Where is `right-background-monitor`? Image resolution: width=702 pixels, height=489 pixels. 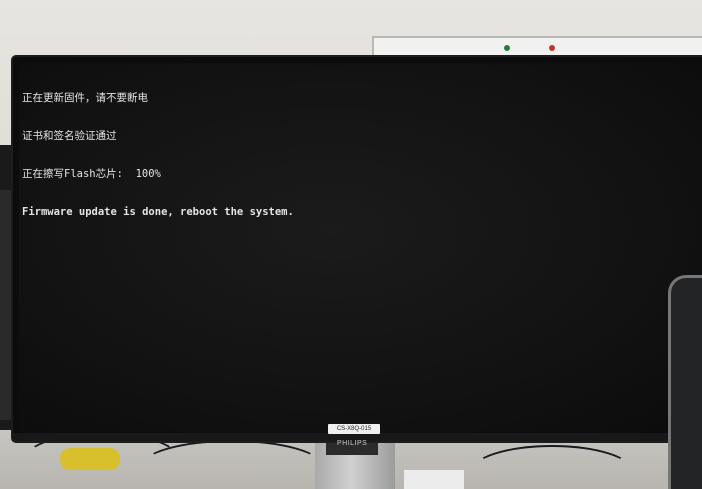
right-background-monitor is located at coordinates (685, 382).